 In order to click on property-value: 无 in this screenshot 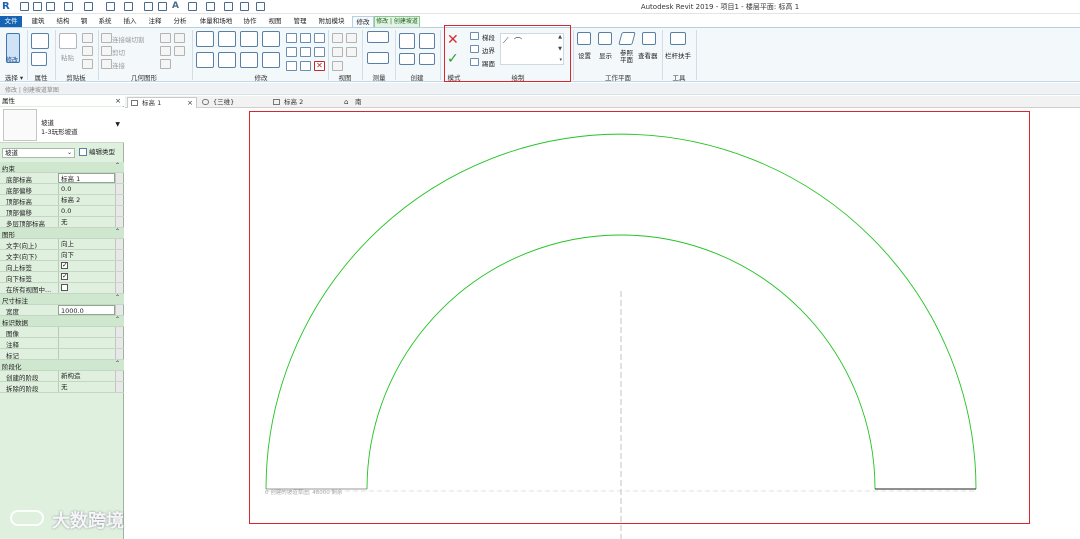, I will do `click(86, 387)`.